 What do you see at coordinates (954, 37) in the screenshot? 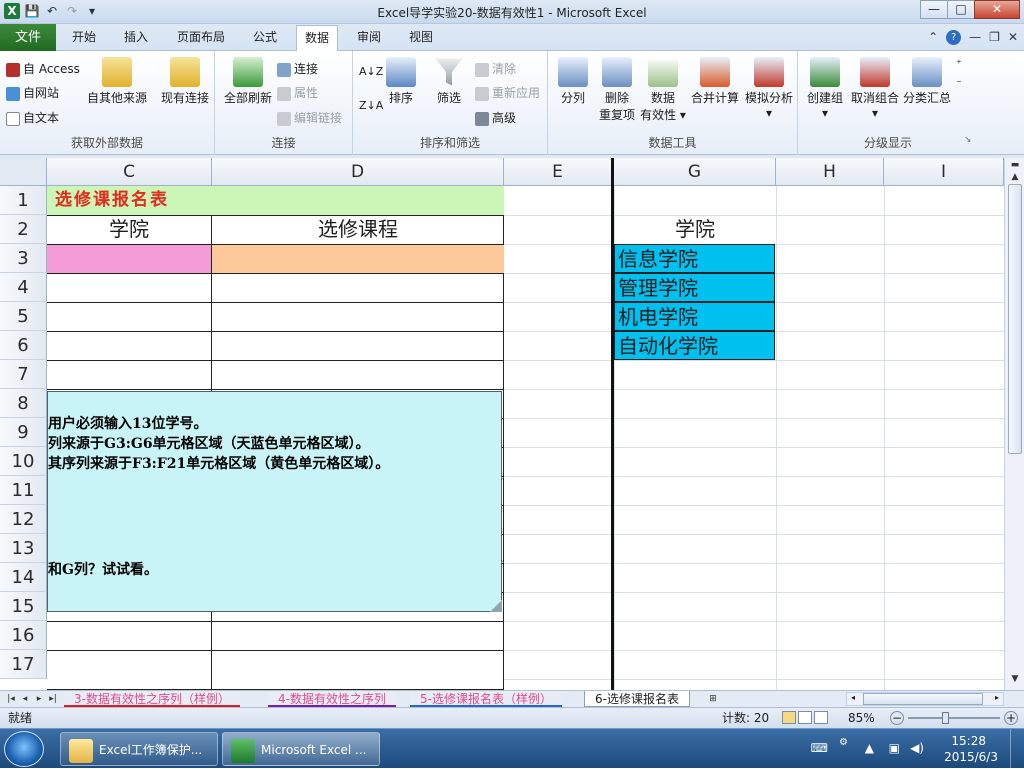
I see `help-icon: ?` at bounding box center [954, 37].